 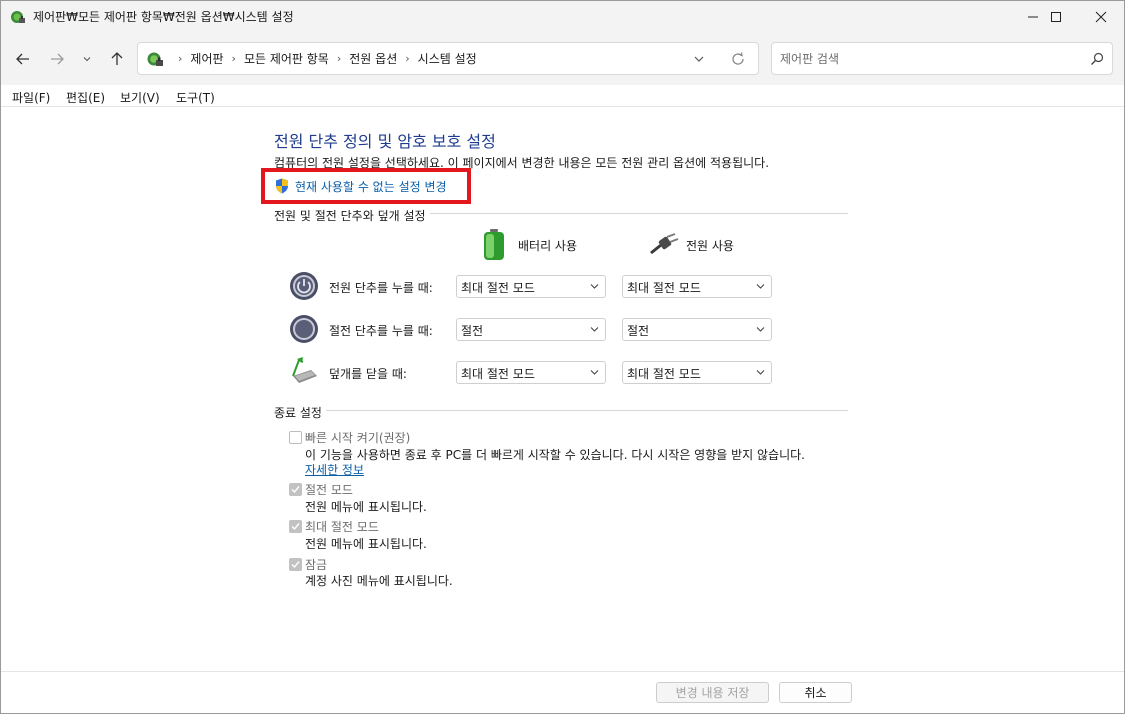 I want to click on battery-icon, so click(x=494, y=244).